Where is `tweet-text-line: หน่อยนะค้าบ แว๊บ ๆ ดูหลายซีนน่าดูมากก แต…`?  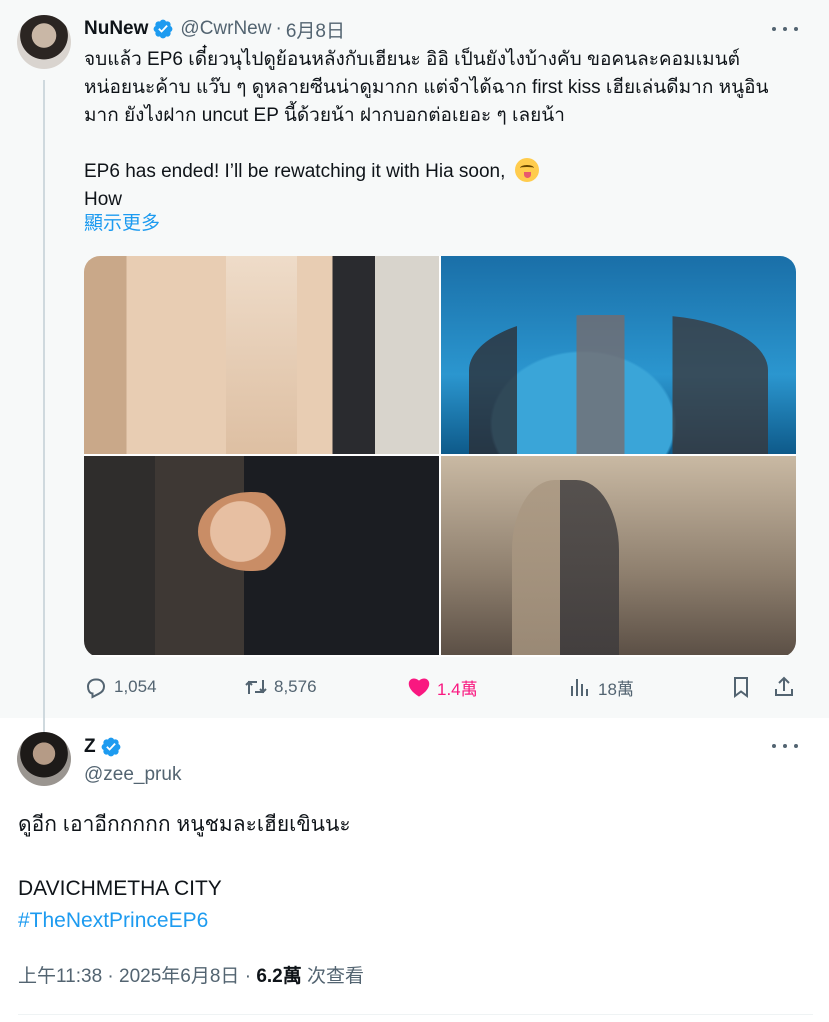 tweet-text-line: หน่อยนะค้าบ แว๊บ ๆ ดูหลายซีนน่าดูมากก แต… is located at coordinates (426, 87).